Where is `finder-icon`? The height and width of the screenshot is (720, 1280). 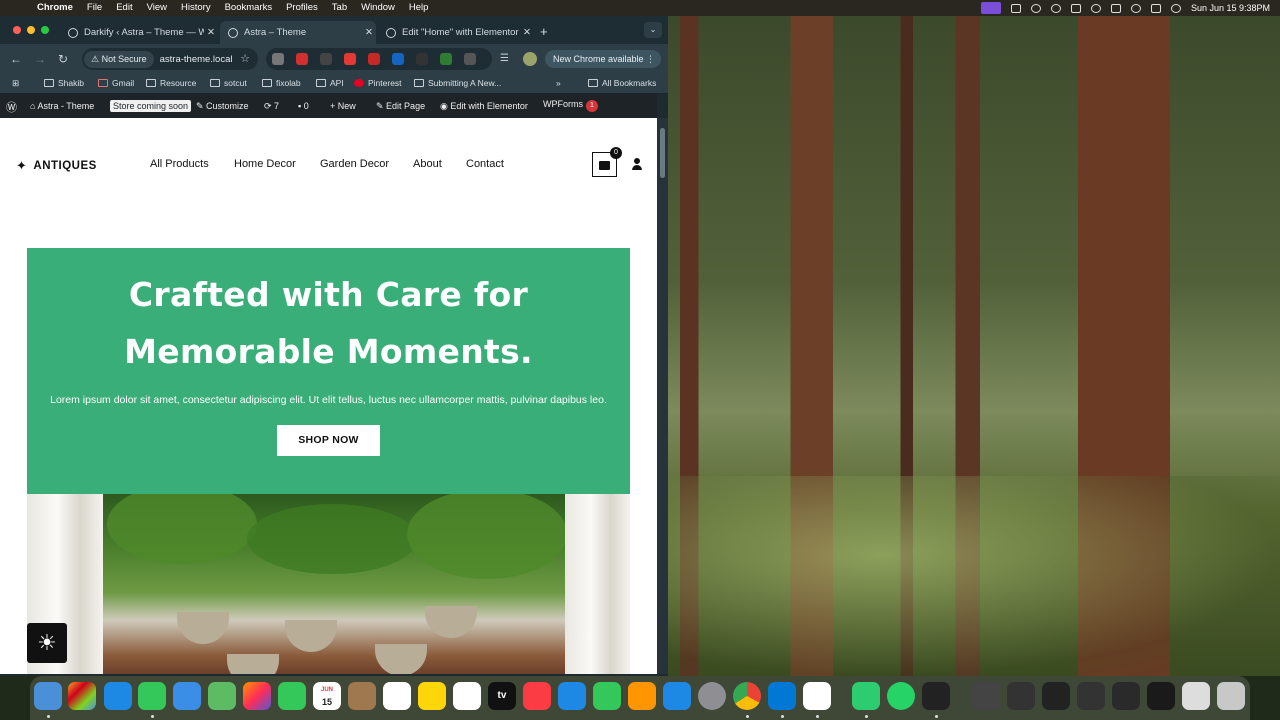
finder-icon is located at coordinates (48, 696).